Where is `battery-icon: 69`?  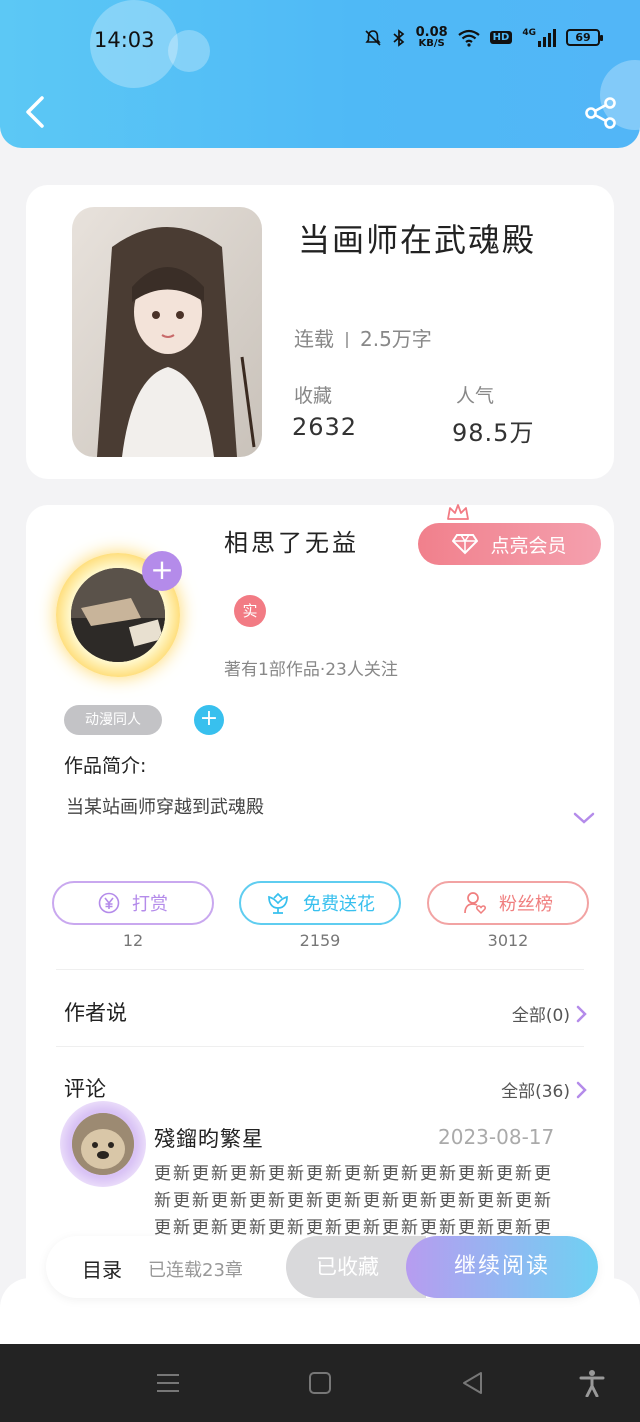
battery-icon: 69 is located at coordinates (584, 37).